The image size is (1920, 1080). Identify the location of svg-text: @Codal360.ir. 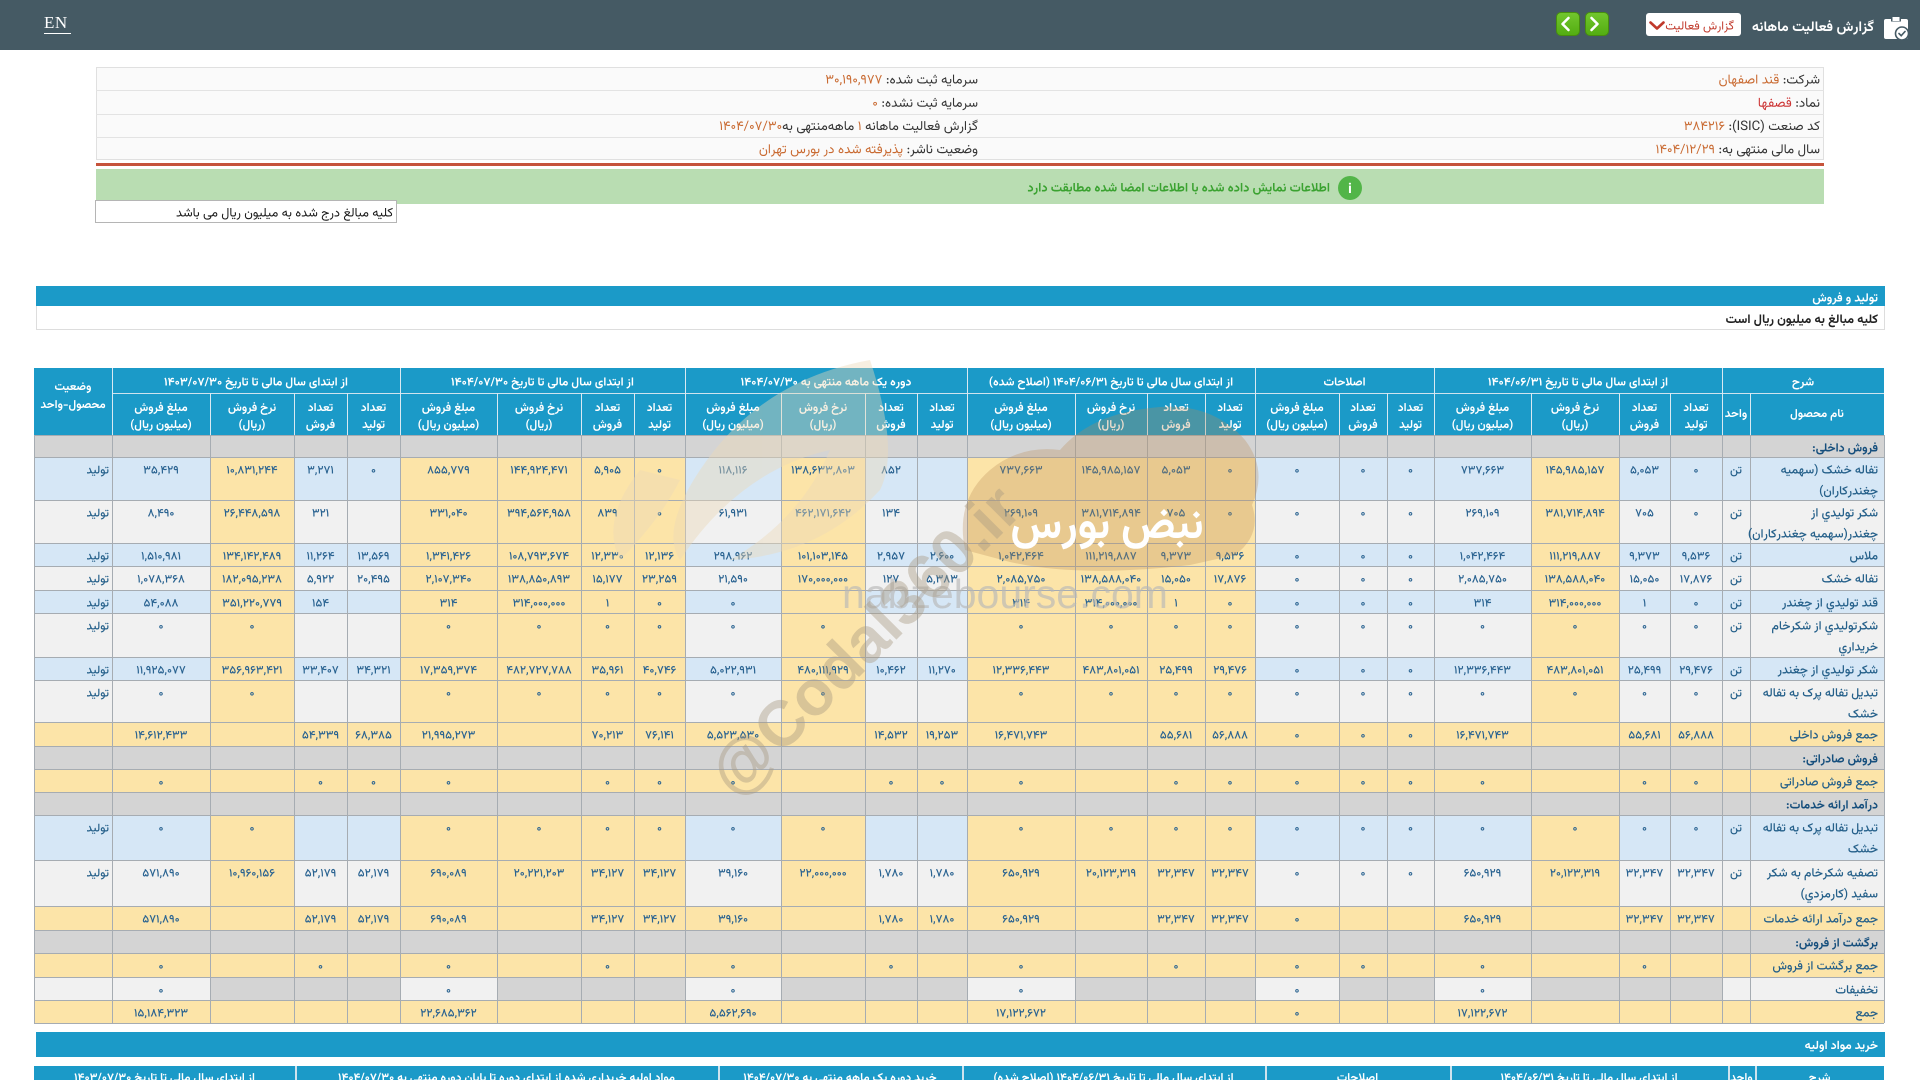
(864, 640).